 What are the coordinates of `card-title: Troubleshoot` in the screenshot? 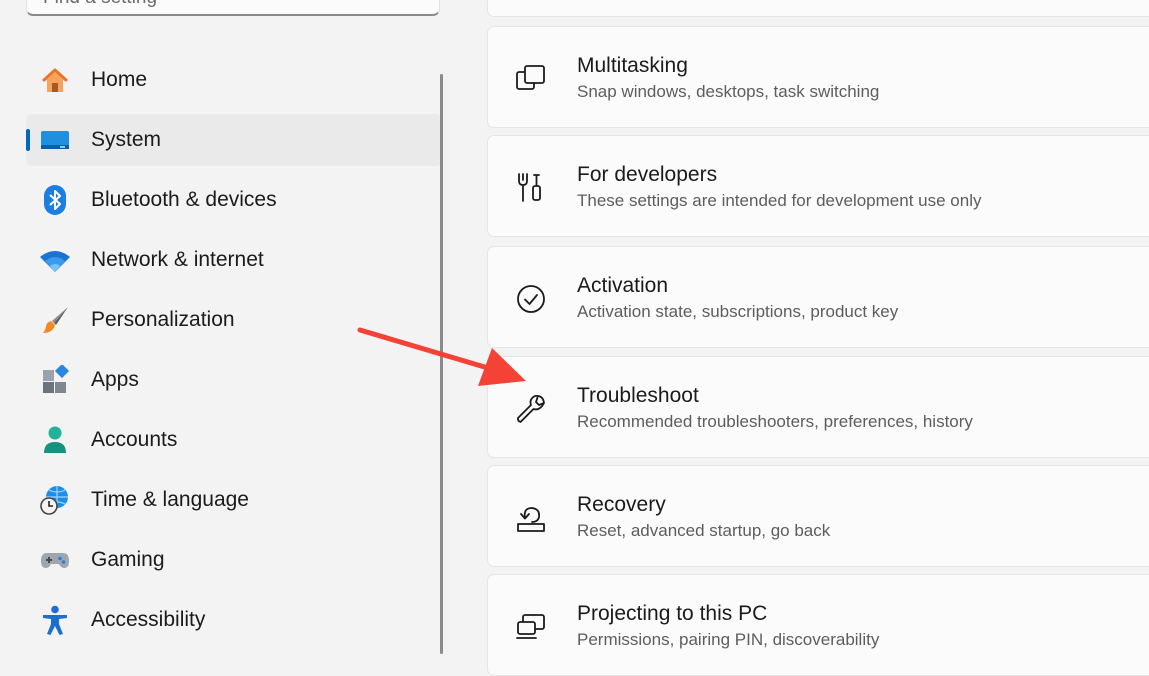 It's located at (638, 395).